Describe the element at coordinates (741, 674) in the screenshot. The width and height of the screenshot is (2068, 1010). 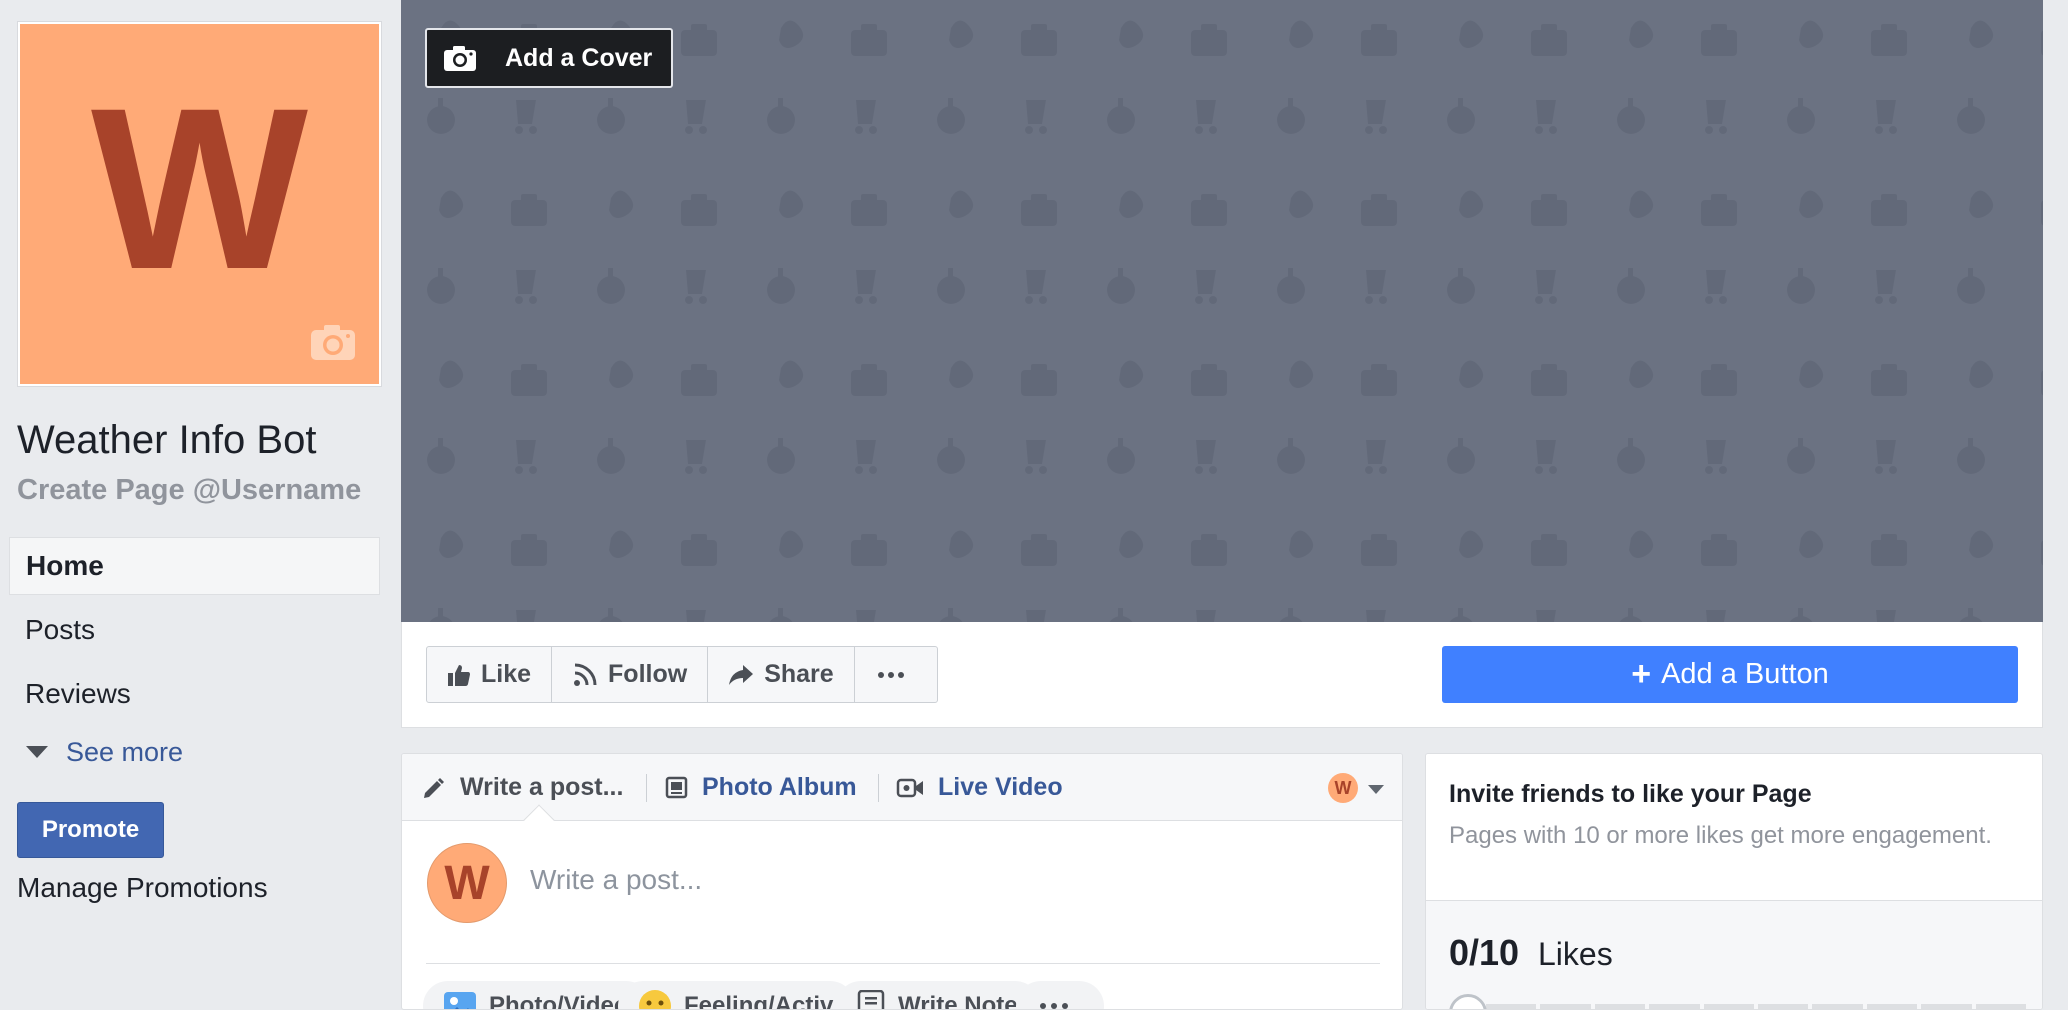
I see `share-arrow-icon` at that location.